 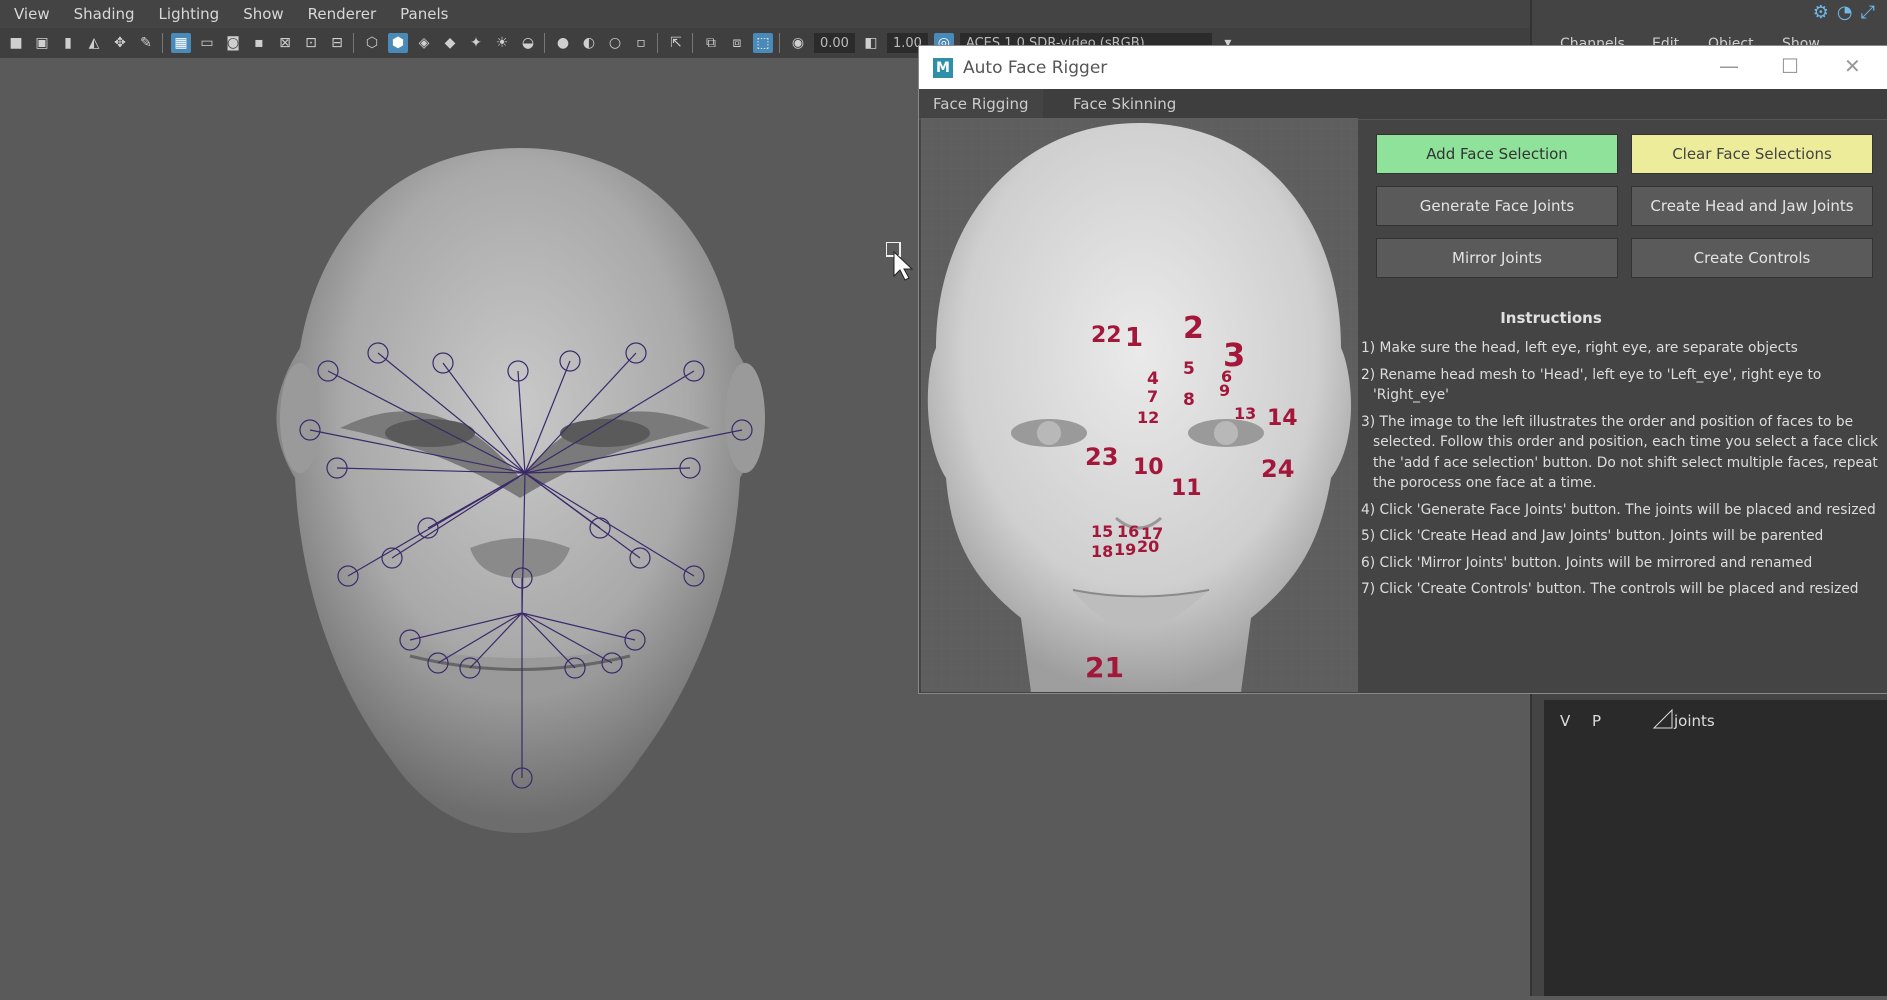 What do you see at coordinates (342, 14) in the screenshot?
I see `menu-renderer: Renderer` at bounding box center [342, 14].